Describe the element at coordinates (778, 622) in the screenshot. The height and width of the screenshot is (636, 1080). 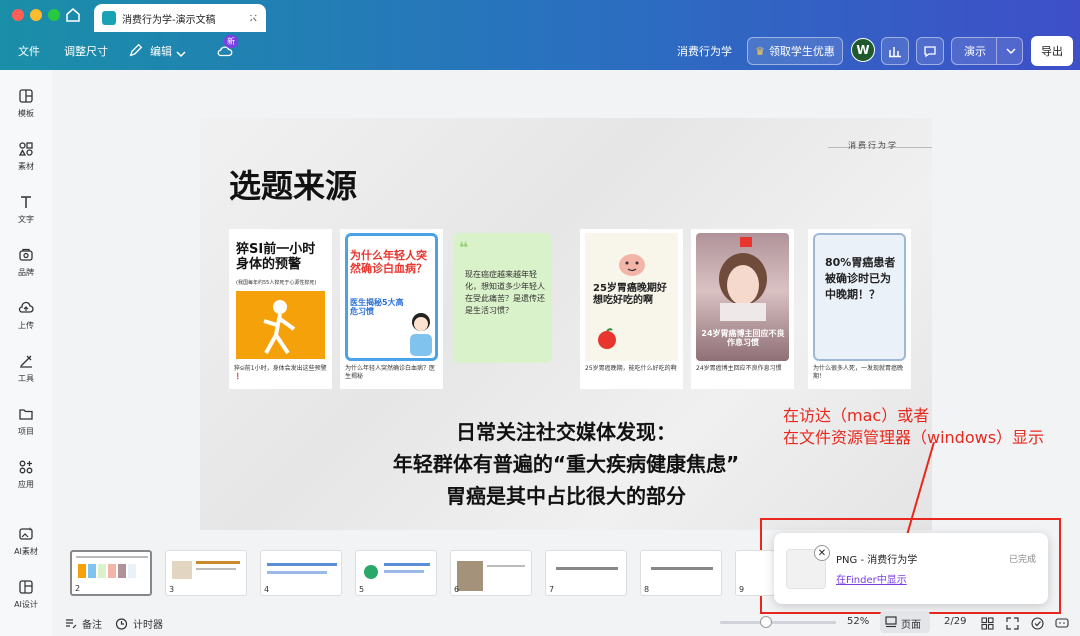
I see `zoom-slider` at that location.